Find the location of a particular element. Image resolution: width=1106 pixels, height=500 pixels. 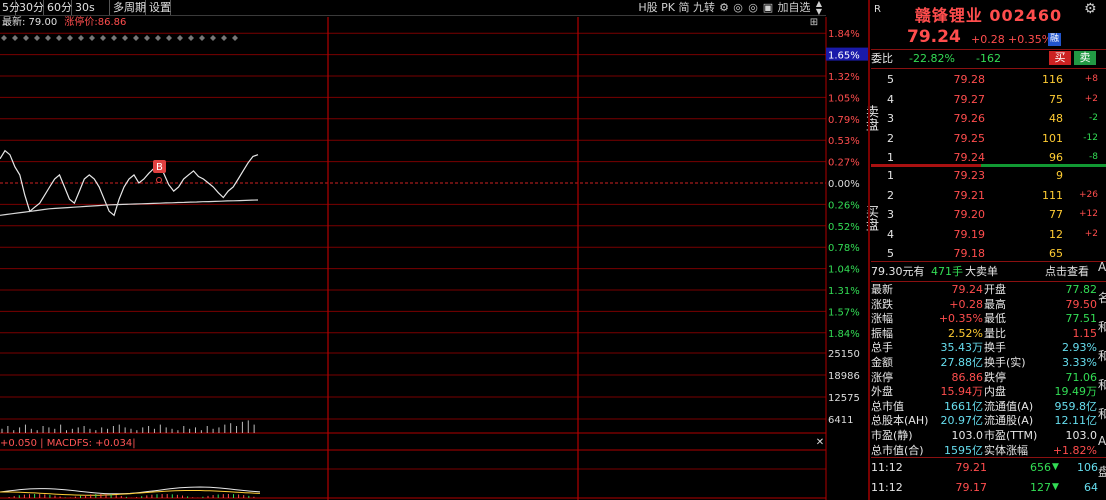

stat-label: 市盈(TTM) is located at coordinates (1011, 435).